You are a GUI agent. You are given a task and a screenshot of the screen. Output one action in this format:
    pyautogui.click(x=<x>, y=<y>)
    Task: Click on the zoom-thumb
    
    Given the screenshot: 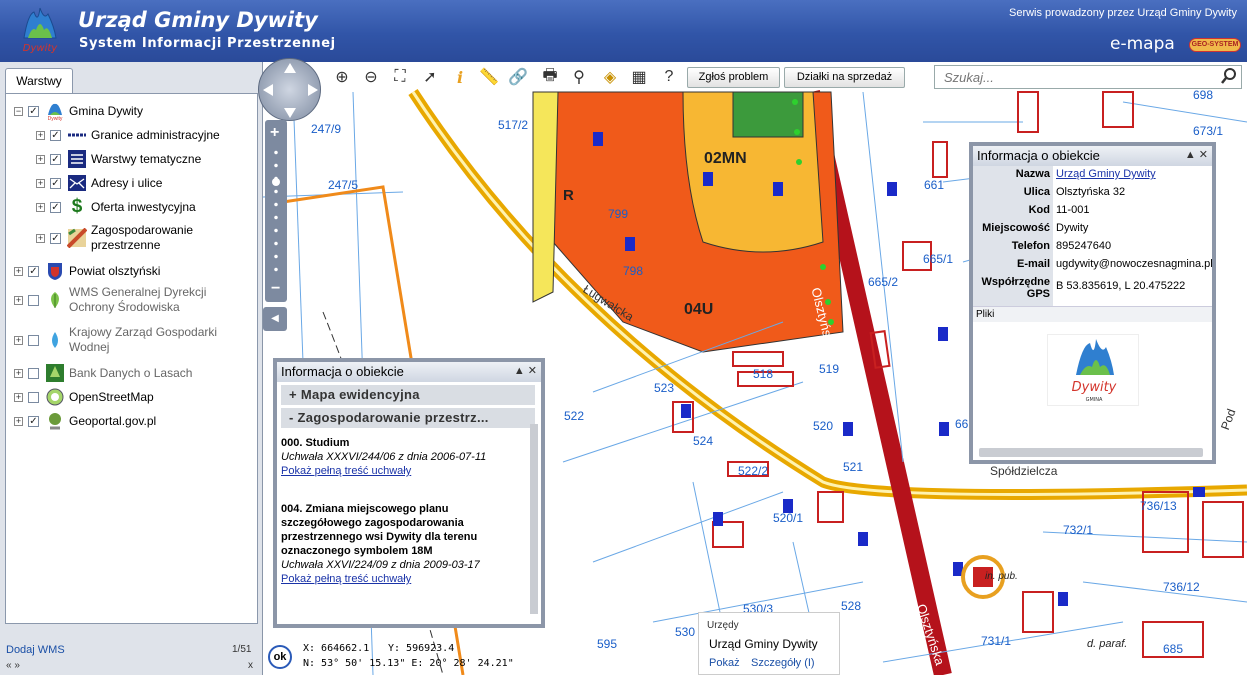 What is the action you would take?
    pyautogui.click(x=276, y=182)
    